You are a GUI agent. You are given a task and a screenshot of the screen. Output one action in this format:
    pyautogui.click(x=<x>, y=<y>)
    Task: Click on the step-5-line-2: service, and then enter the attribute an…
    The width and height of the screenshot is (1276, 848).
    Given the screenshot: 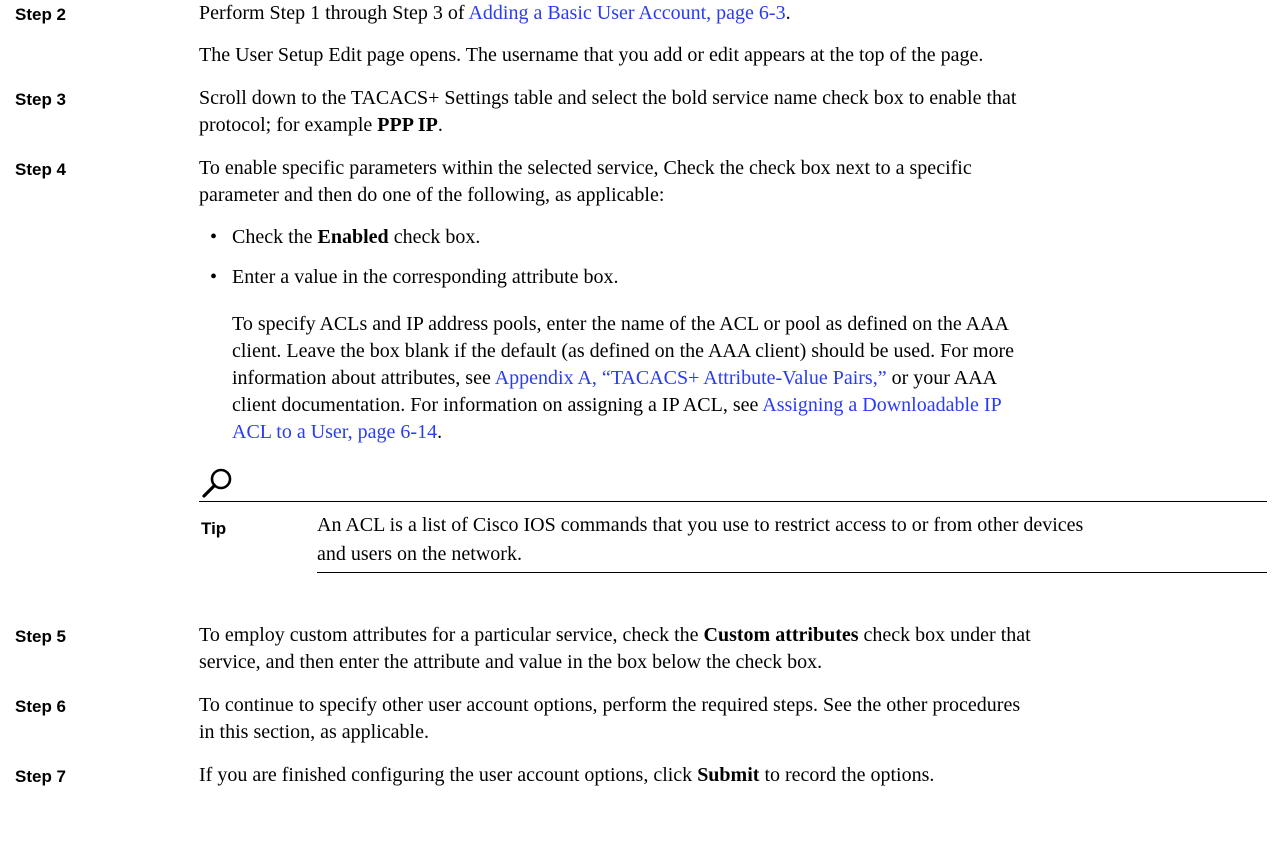 What is the action you would take?
    pyautogui.click(x=511, y=662)
    